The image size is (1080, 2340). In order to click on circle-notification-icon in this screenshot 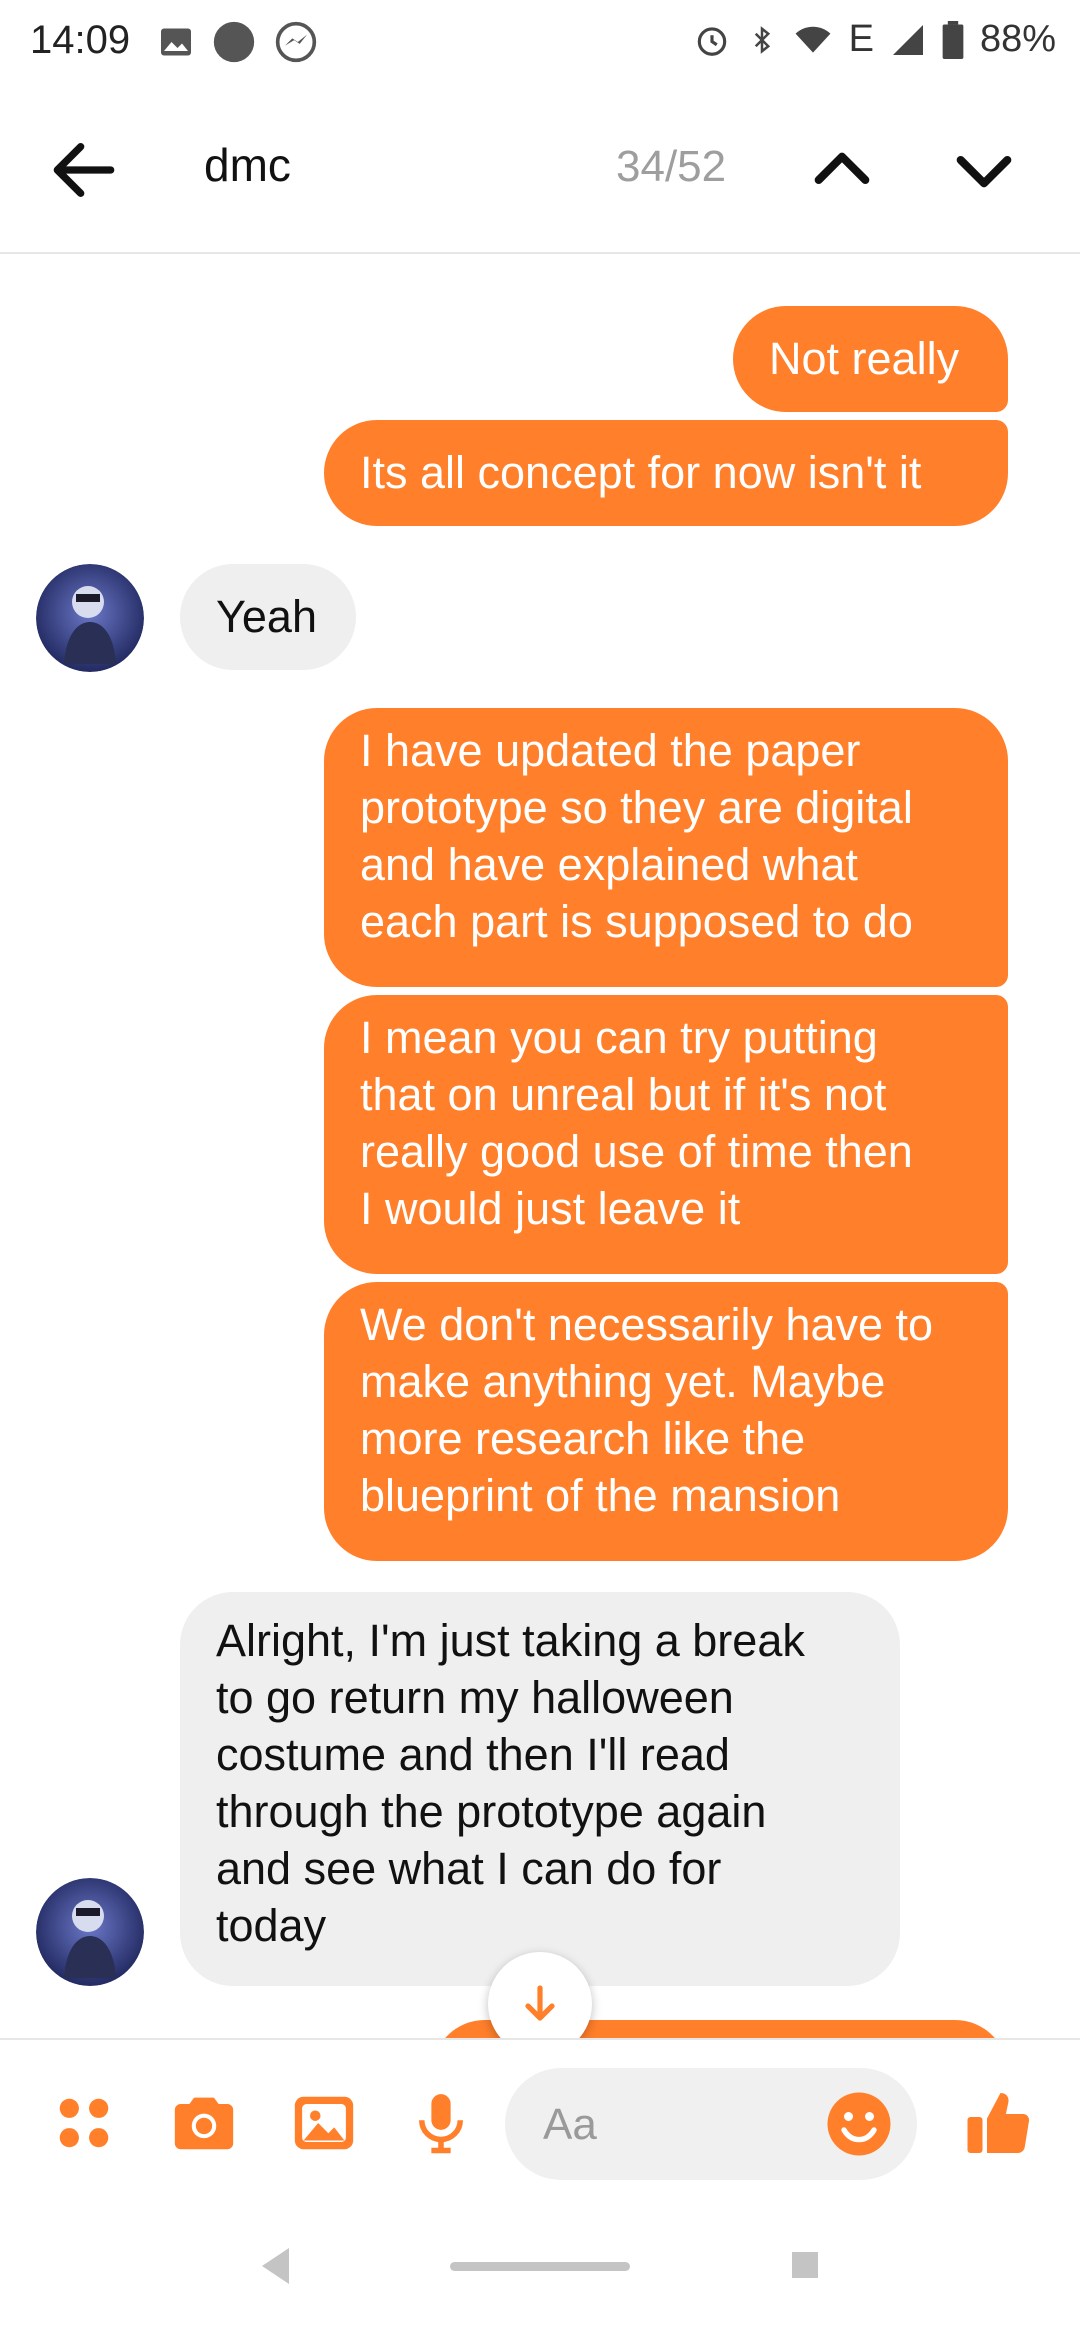, I will do `click(234, 42)`.